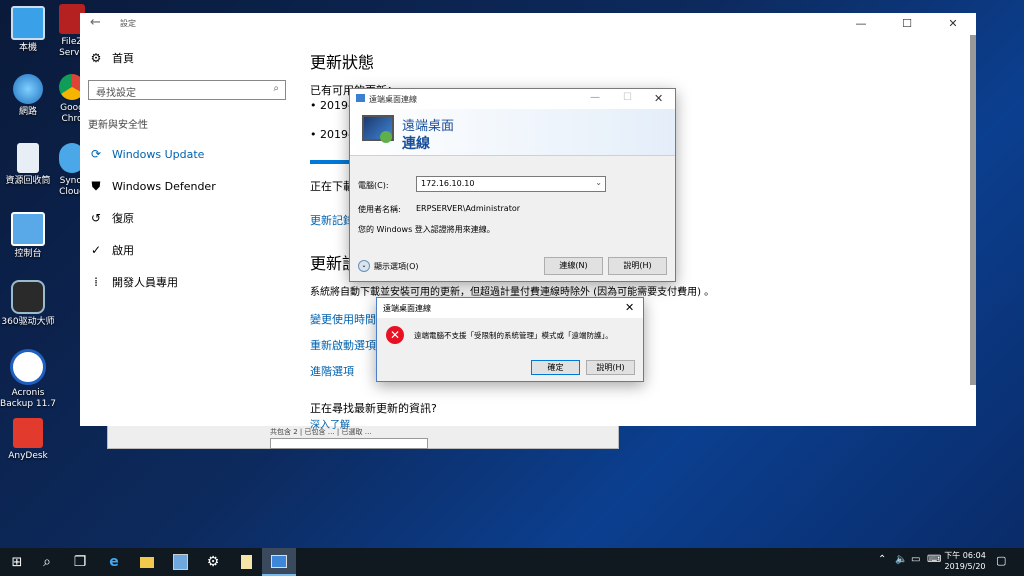 This screenshot has width=1024, height=576. I want to click on change-active-hours-link: 變更使用時間, so click(343, 319).